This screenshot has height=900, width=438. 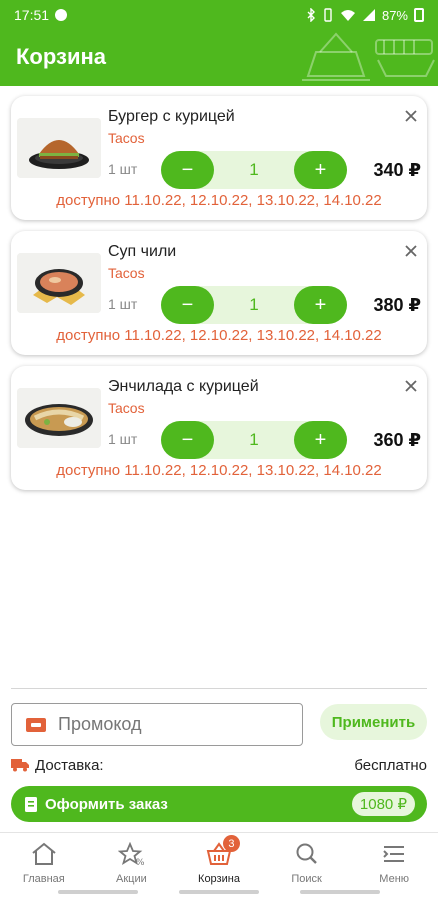 What do you see at coordinates (306, 879) in the screenshot?
I see `nav-label: Поиск` at bounding box center [306, 879].